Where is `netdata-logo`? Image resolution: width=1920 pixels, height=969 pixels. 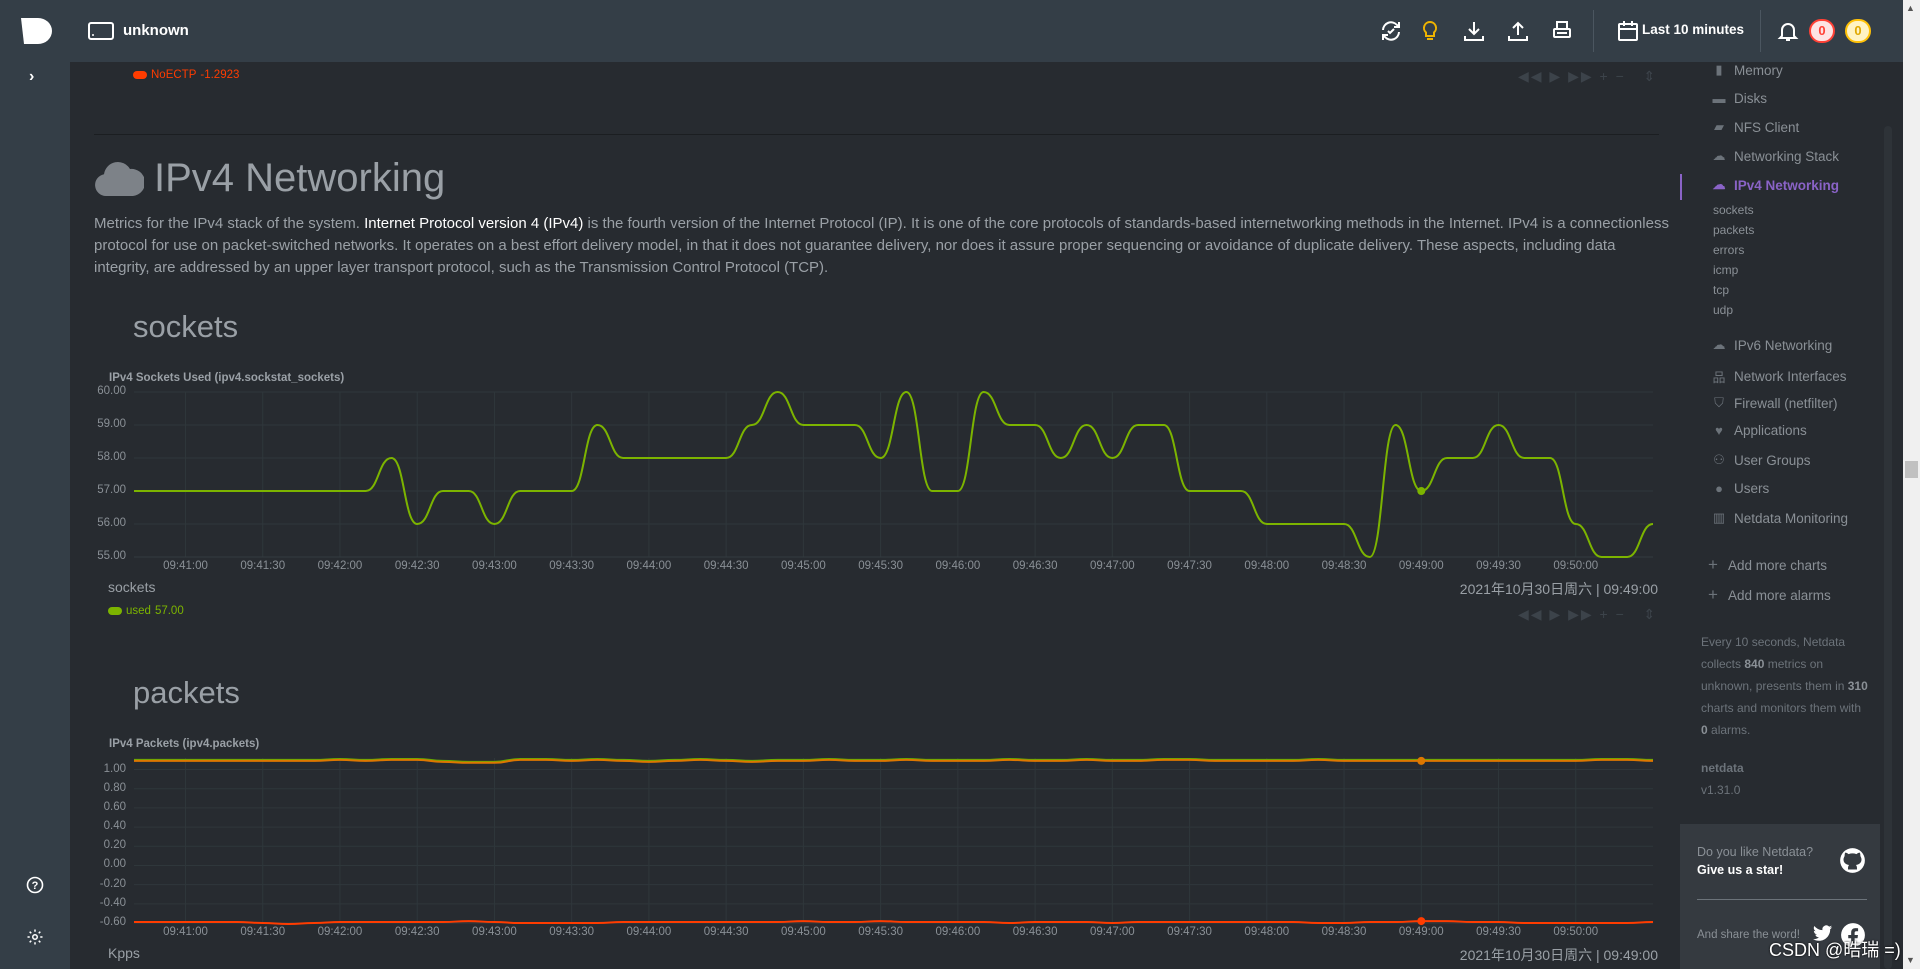
netdata-logo is located at coordinates (37, 31).